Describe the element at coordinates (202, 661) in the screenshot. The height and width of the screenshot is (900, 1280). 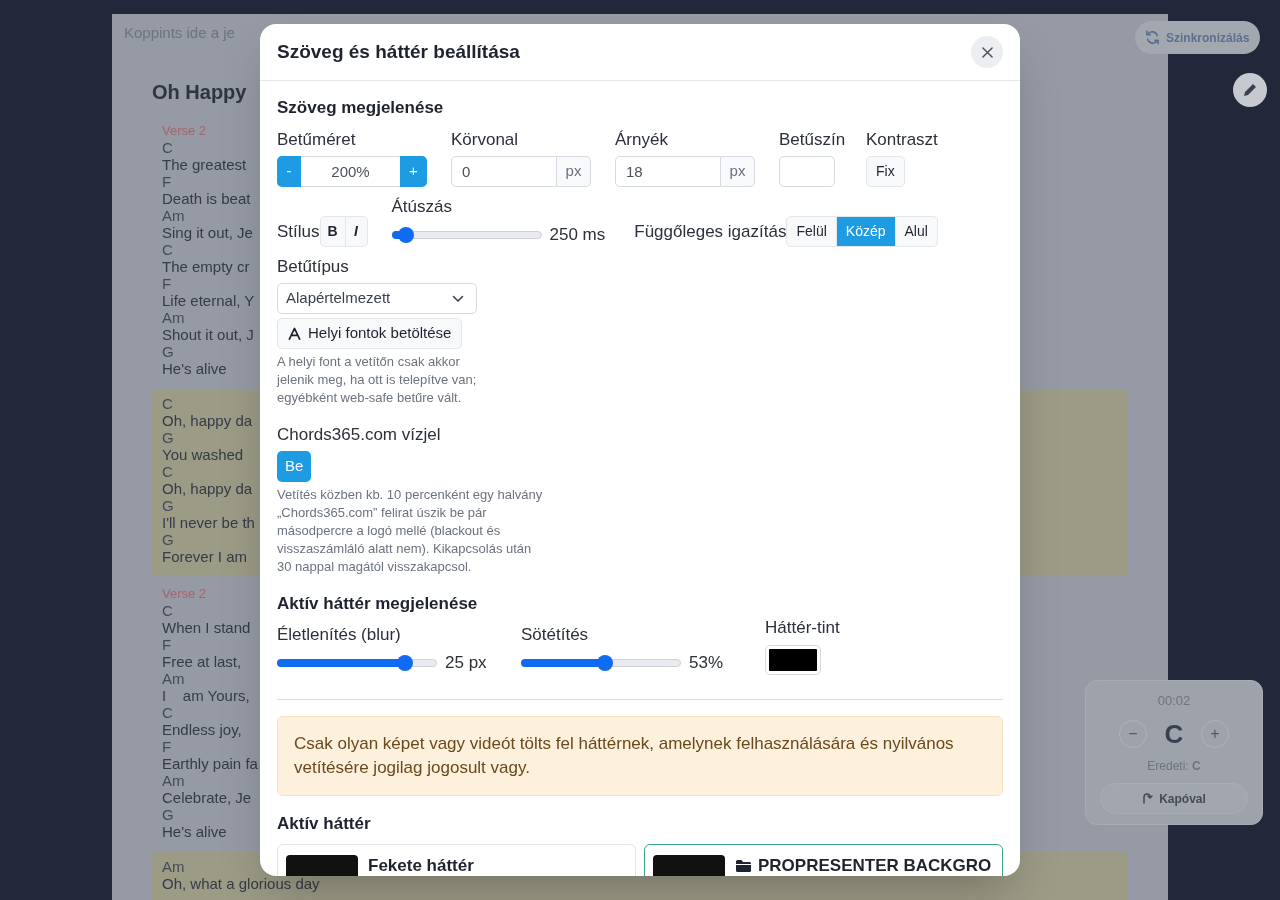
I see `lyric-line: Free at last,` at that location.